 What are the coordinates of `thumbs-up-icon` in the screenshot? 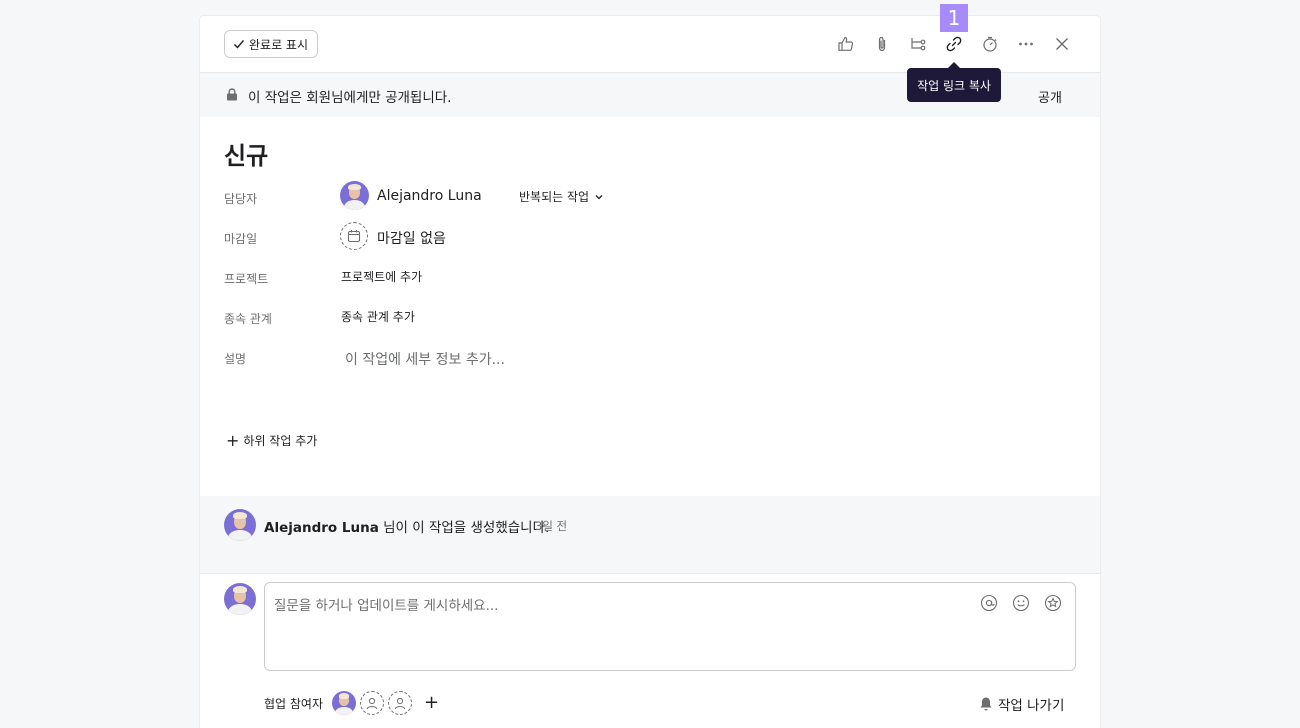 It's located at (846, 44).